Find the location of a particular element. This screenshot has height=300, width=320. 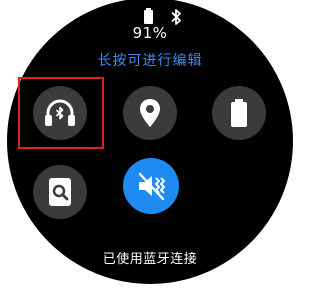

edit-hint: 长按可进行编辑 is located at coordinates (150, 61).